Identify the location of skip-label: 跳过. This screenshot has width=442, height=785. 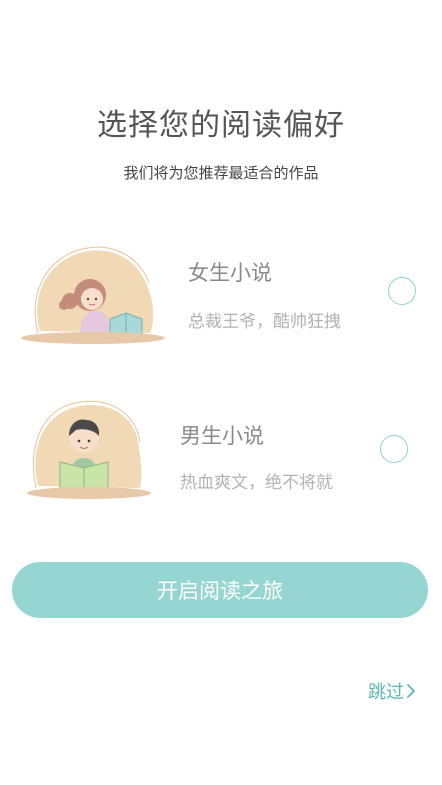
(386, 692).